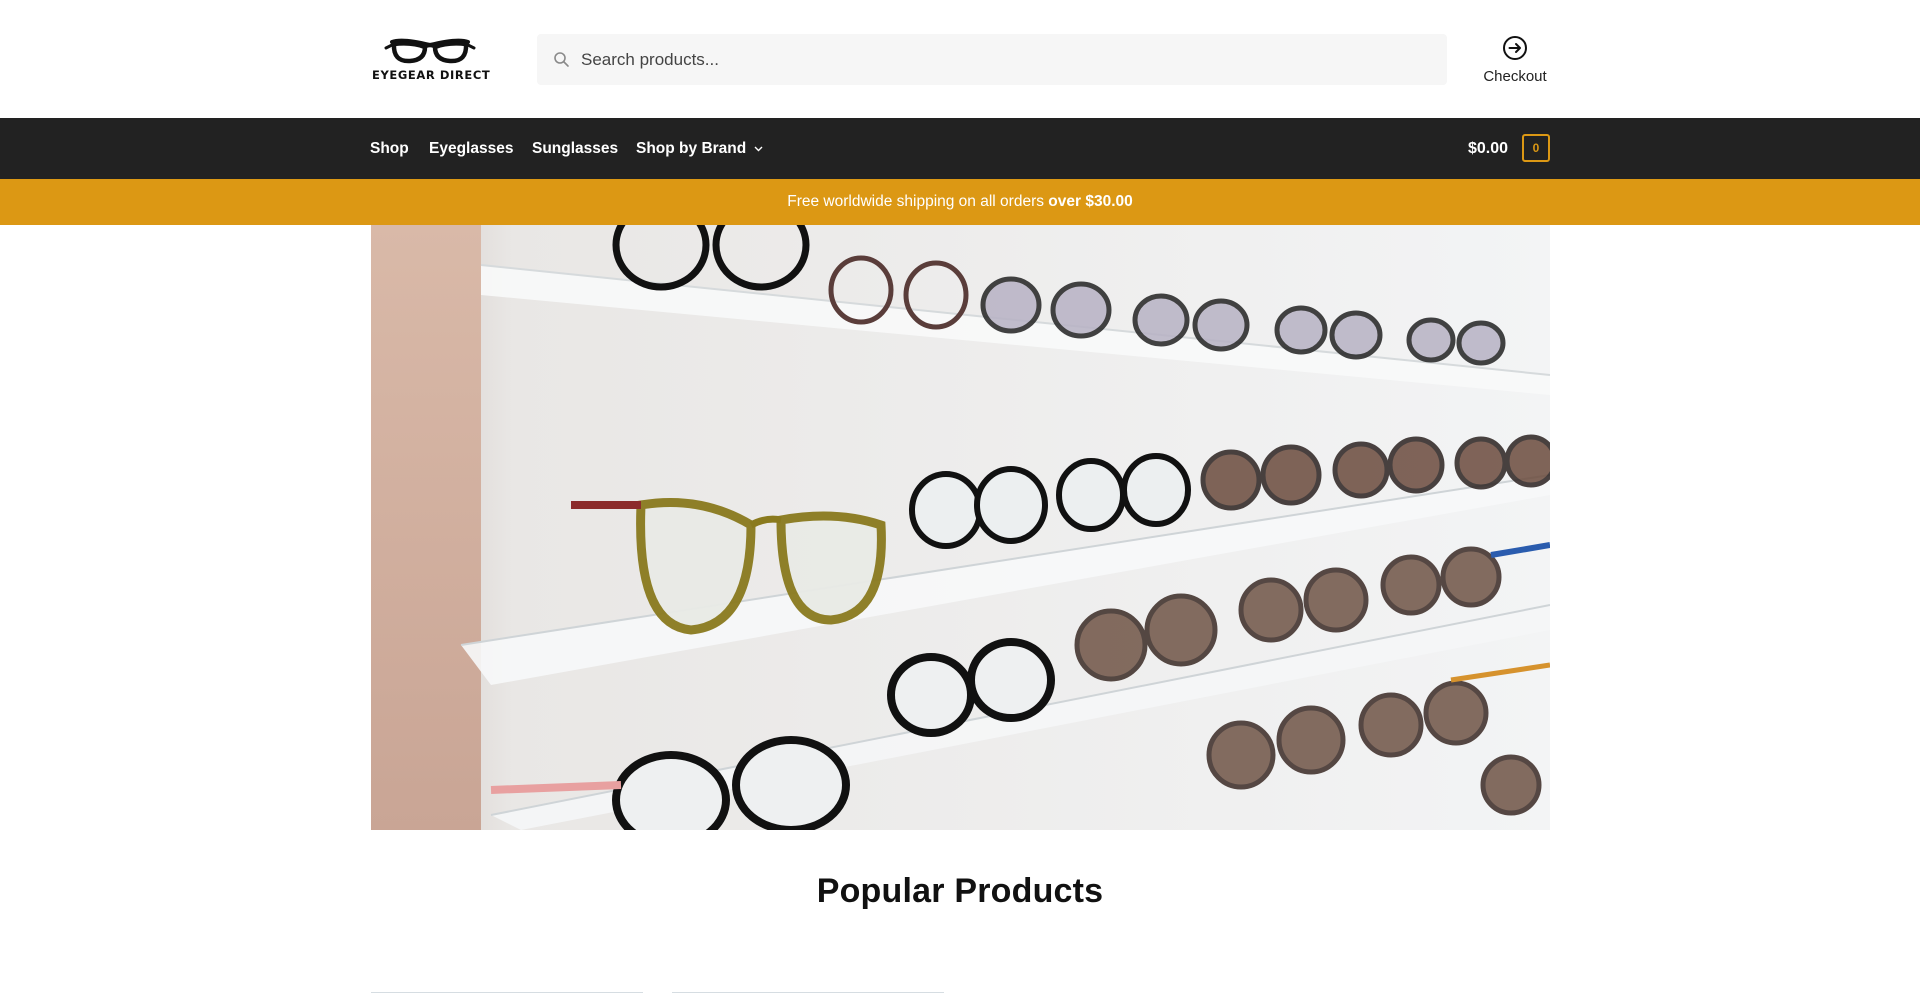  Describe the element at coordinates (1515, 76) in the screenshot. I see `checkout-label: Checkout` at that location.